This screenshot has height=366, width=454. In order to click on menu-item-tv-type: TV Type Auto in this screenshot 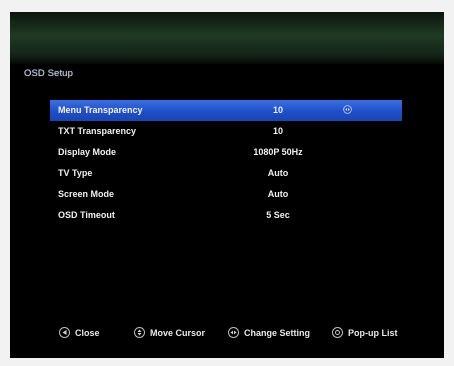, I will do `click(226, 173)`.